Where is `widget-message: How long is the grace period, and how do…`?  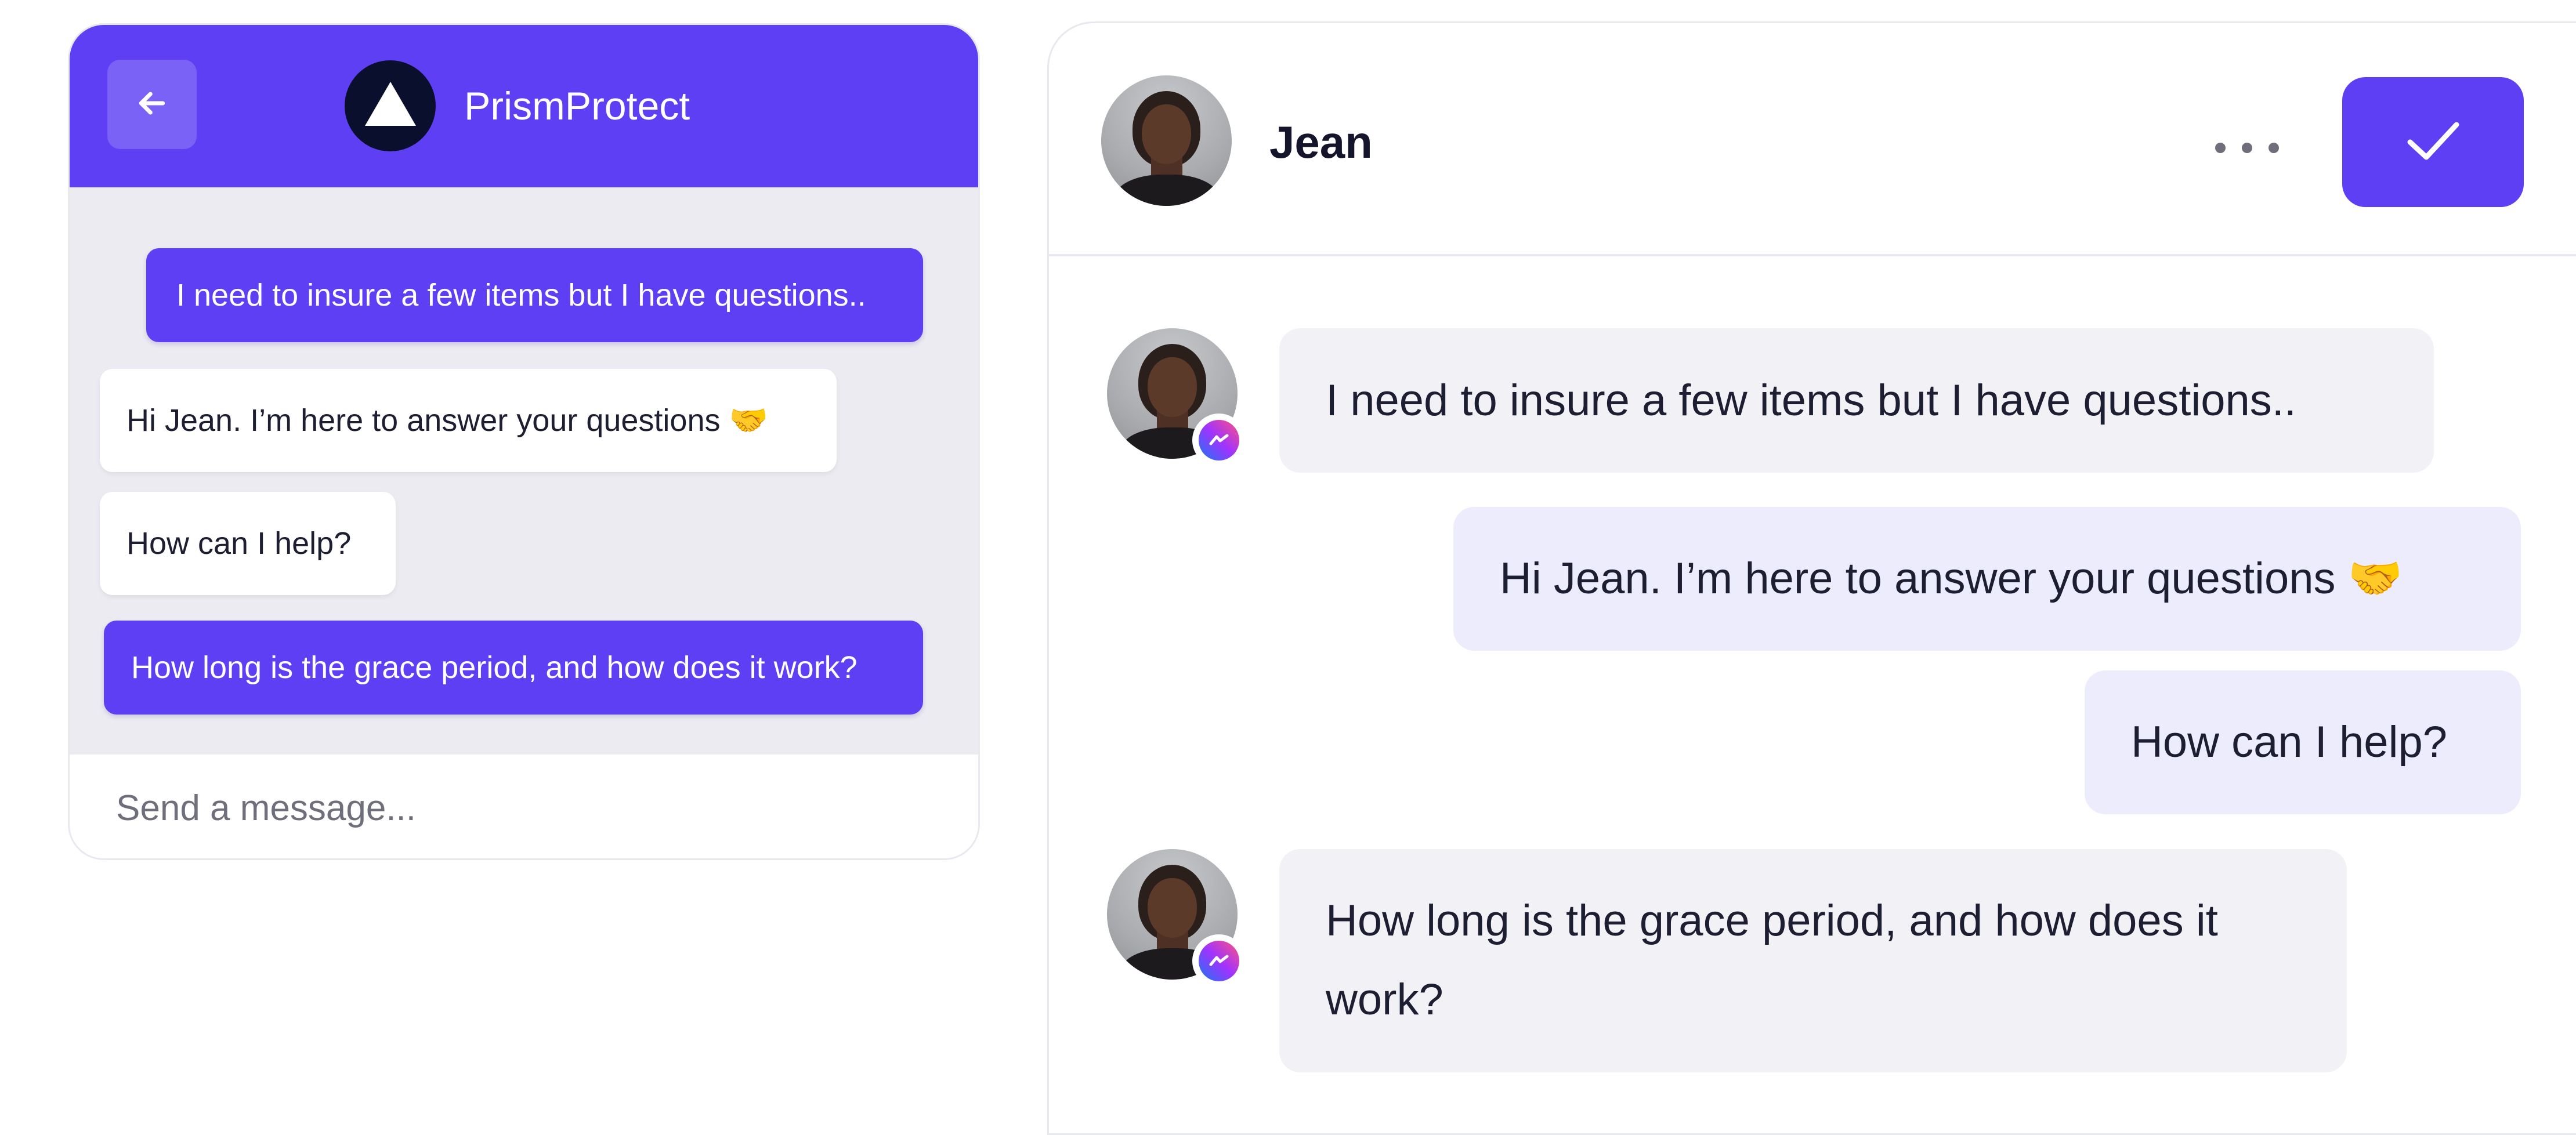 widget-message: How long is the grace period, and how do… is located at coordinates (513, 668).